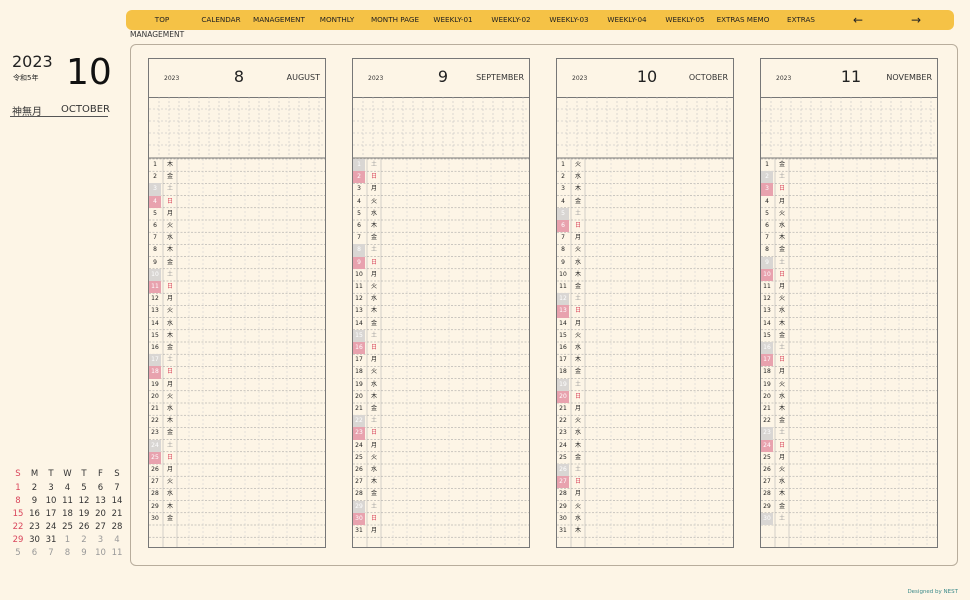  I want to click on nav-weekly-05: WEEKLY-05, so click(684, 20).